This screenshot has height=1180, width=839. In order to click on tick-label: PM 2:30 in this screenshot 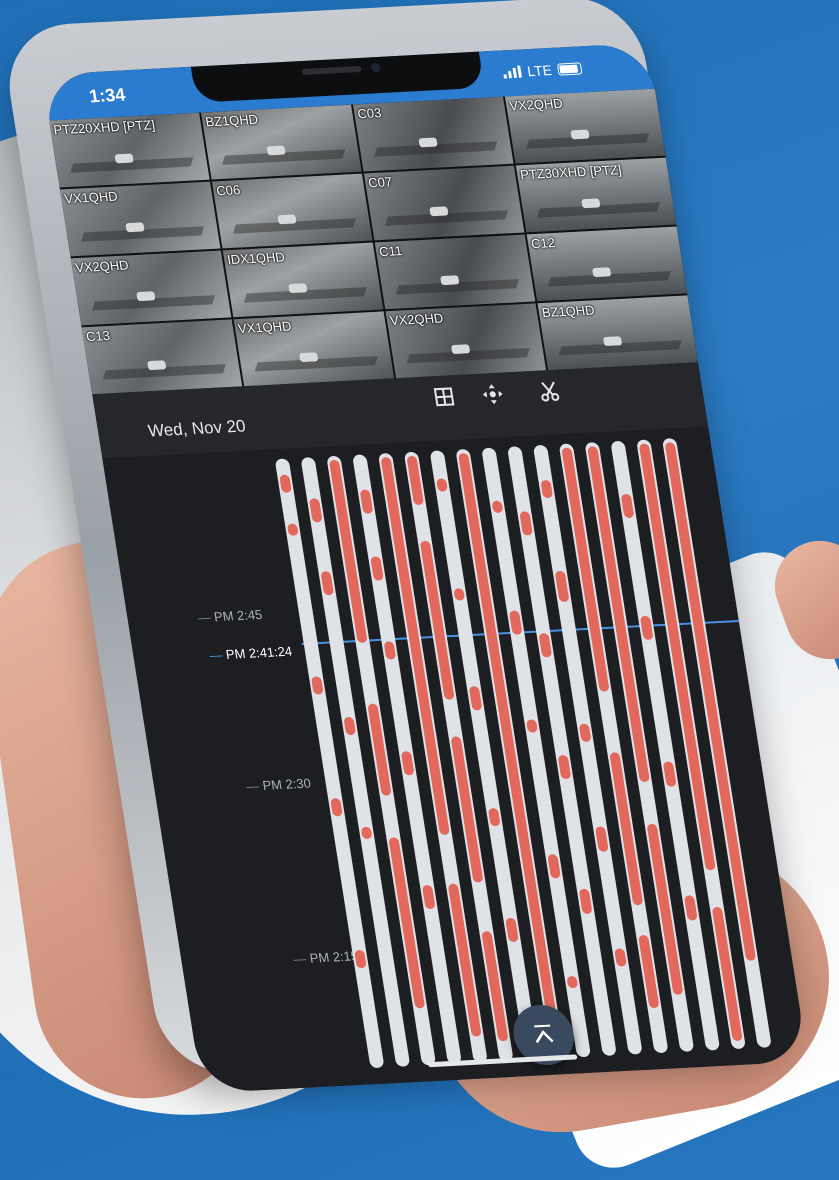, I will do `click(278, 784)`.